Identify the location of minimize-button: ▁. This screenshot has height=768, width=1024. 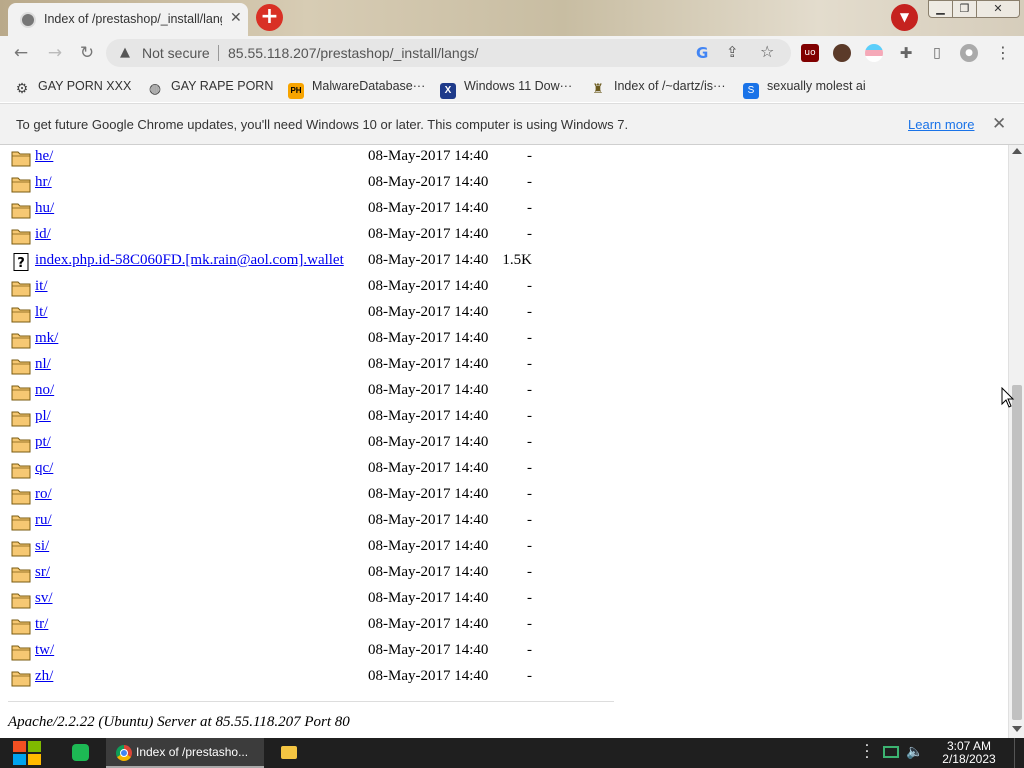
(940, 9).